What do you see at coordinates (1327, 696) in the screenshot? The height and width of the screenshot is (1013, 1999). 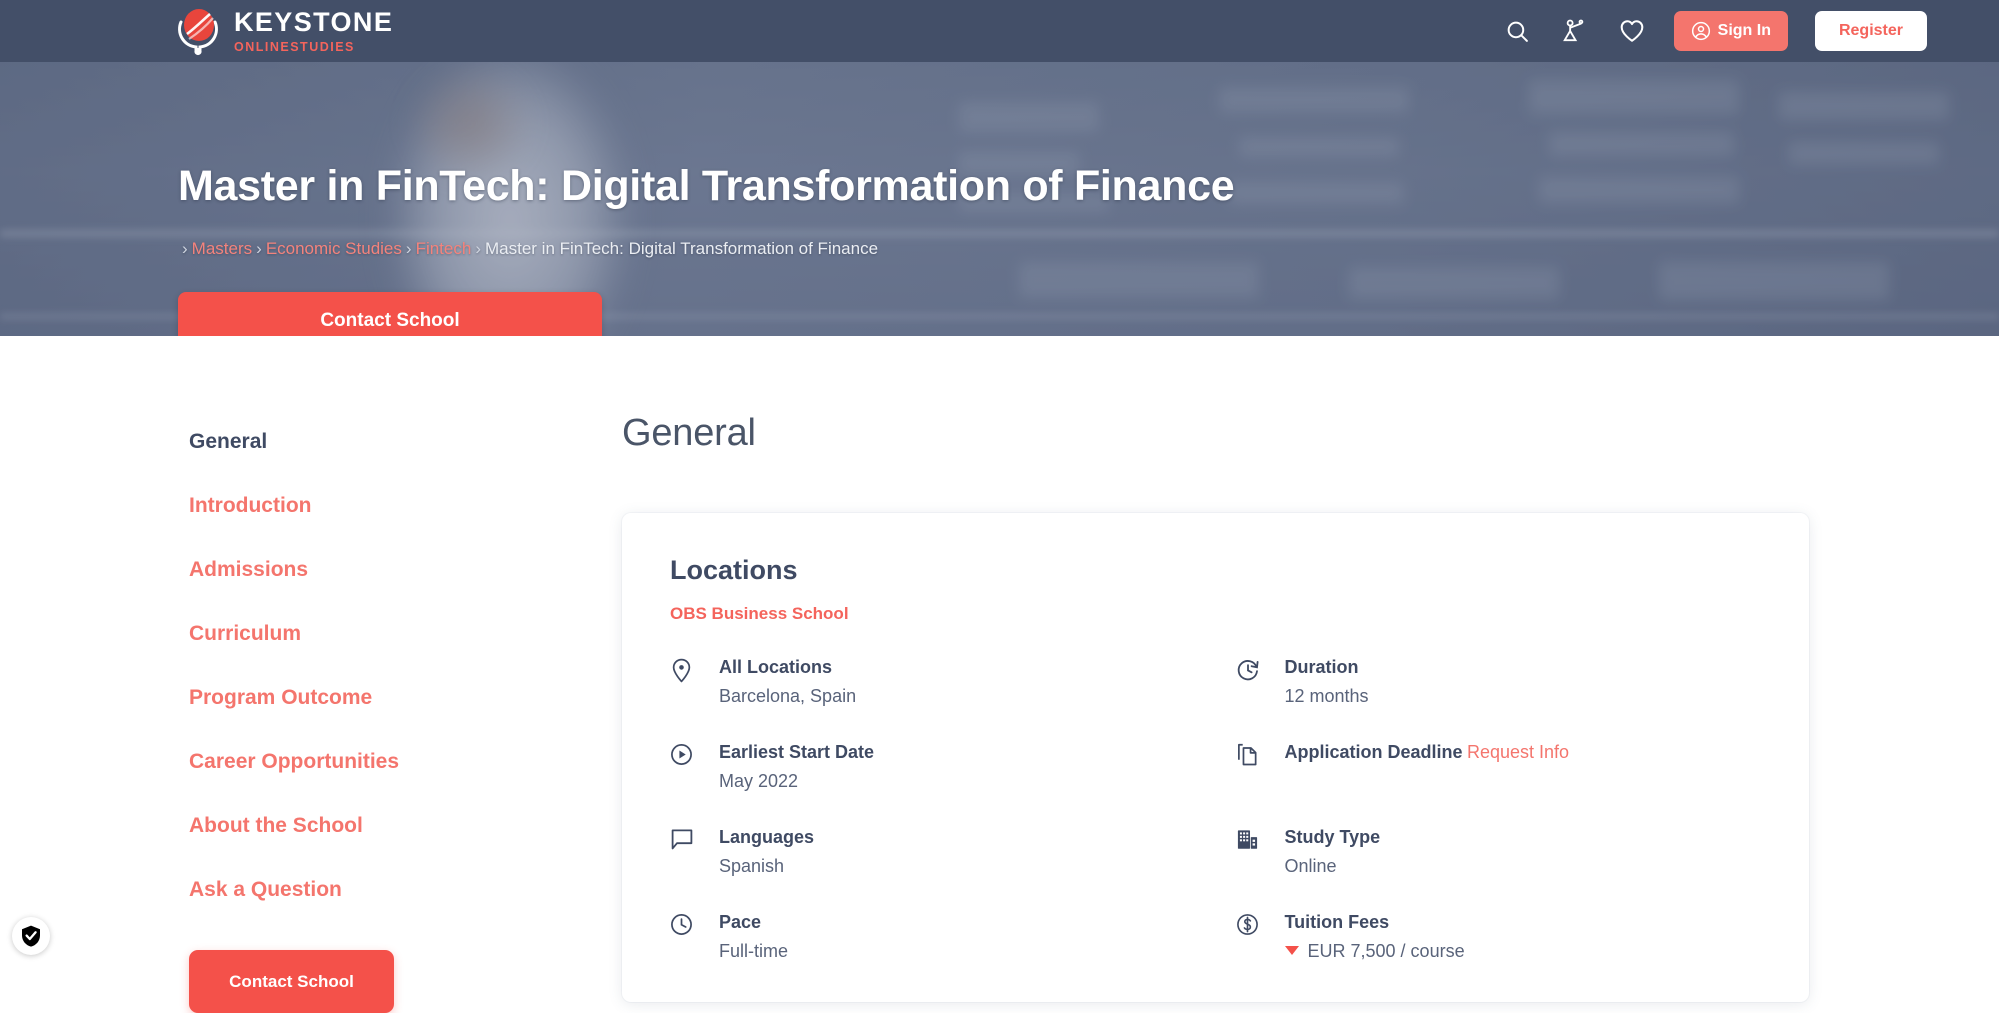 I see `fact-value: 12 months` at bounding box center [1327, 696].